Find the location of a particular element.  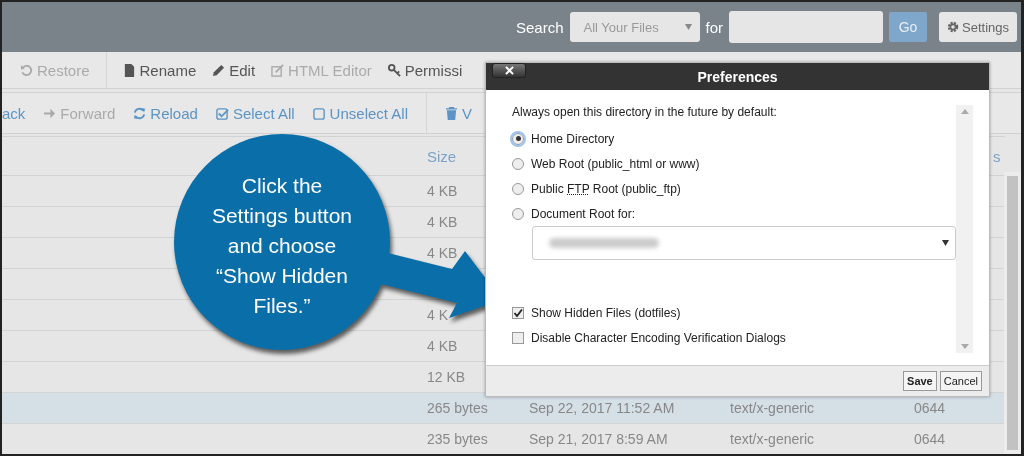

table-cell: Sep 21, 2017 8:59 AM is located at coordinates (598, 439).